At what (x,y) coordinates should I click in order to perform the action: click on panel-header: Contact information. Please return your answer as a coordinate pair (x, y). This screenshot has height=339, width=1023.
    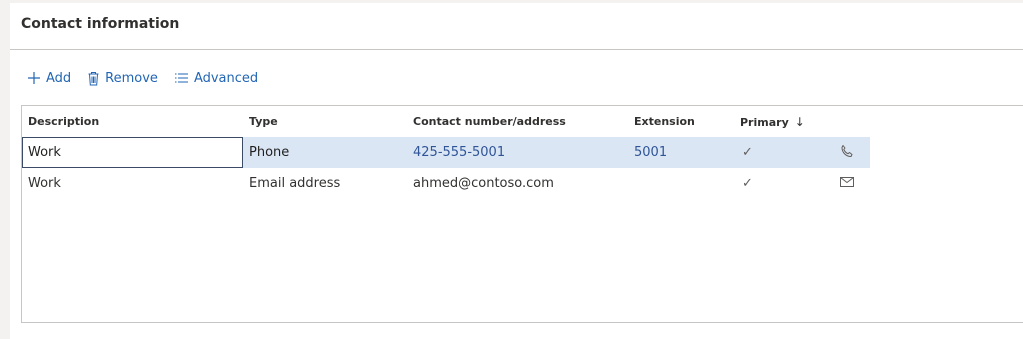
    Looking at the image, I should click on (516, 26).